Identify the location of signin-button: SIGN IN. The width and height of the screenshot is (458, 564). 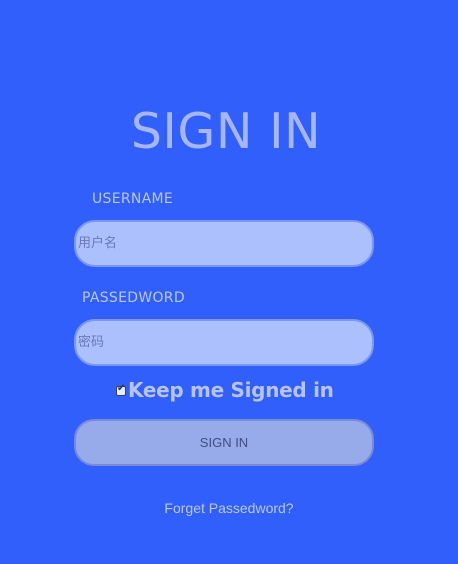
(224, 442).